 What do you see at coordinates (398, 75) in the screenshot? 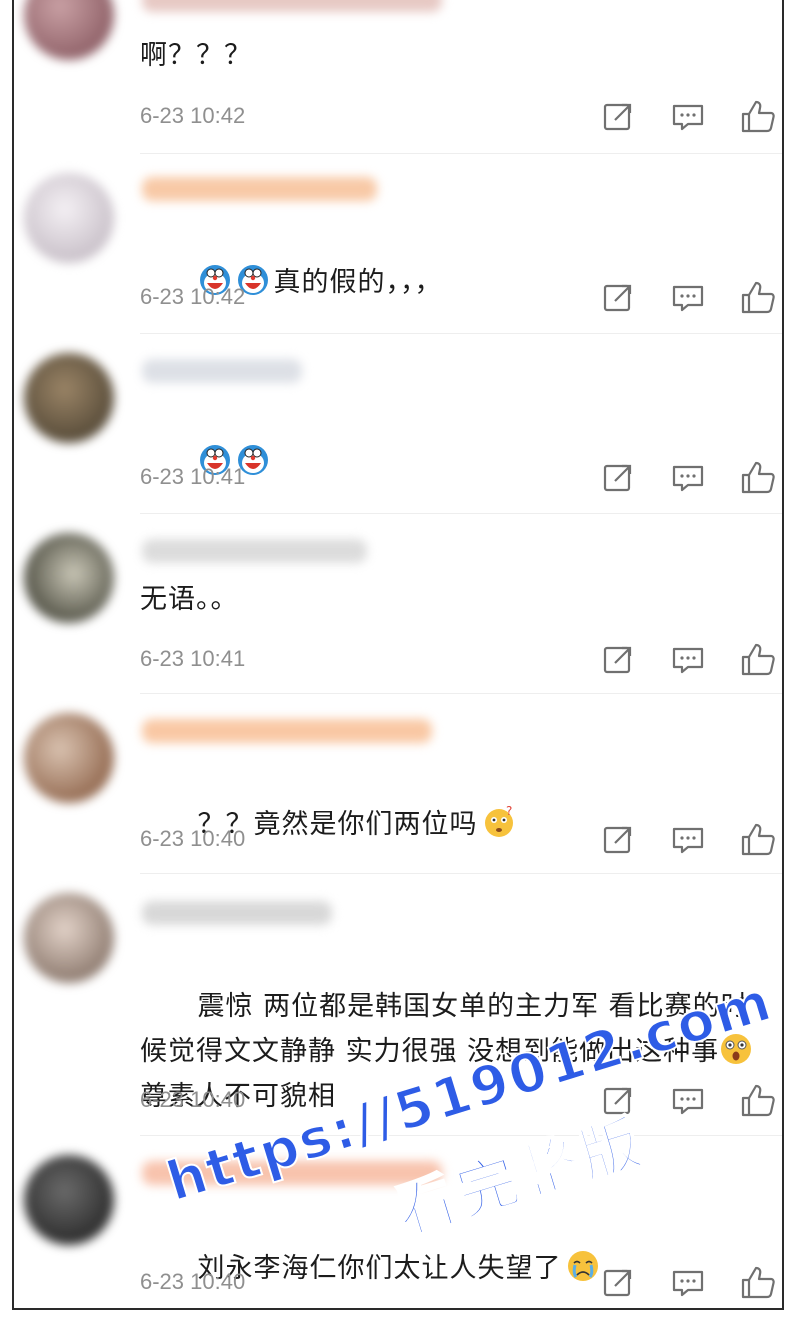
I see `comment-item: 啊？？？ 6-23 10:42` at bounding box center [398, 75].